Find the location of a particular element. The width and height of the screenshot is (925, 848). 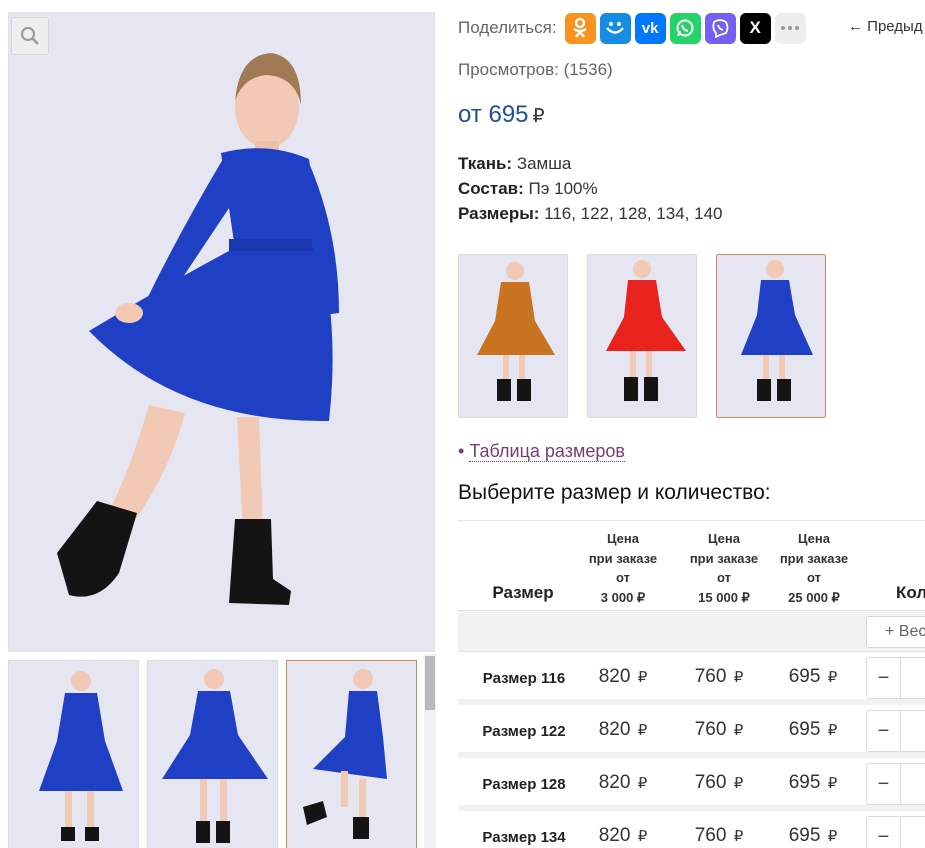

property-fabric: Ткань: Замша is located at coordinates (590, 163).